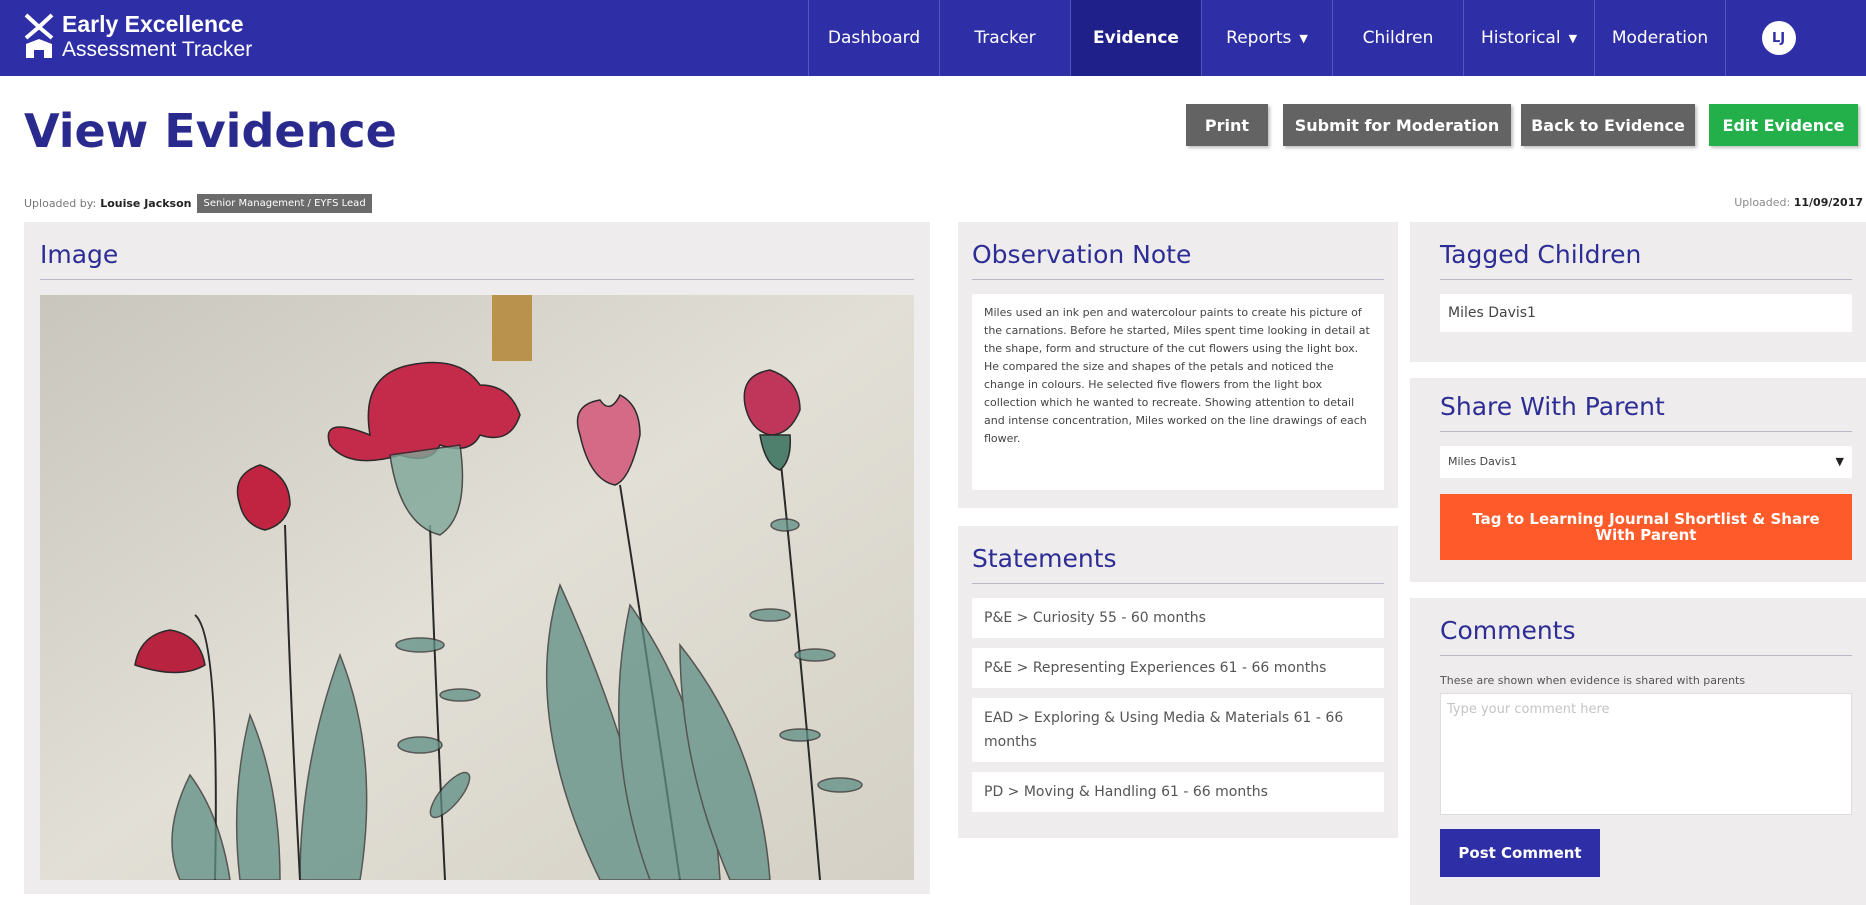  I want to click on brand-logo-icon, so click(39, 35).